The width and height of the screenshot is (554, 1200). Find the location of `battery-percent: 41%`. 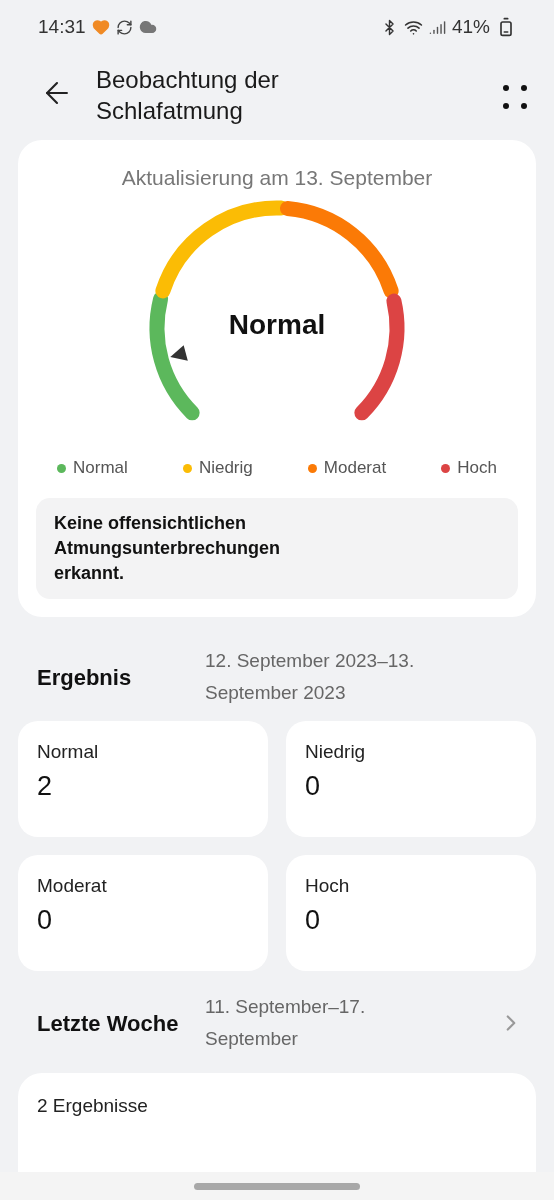

battery-percent: 41% is located at coordinates (470, 27).